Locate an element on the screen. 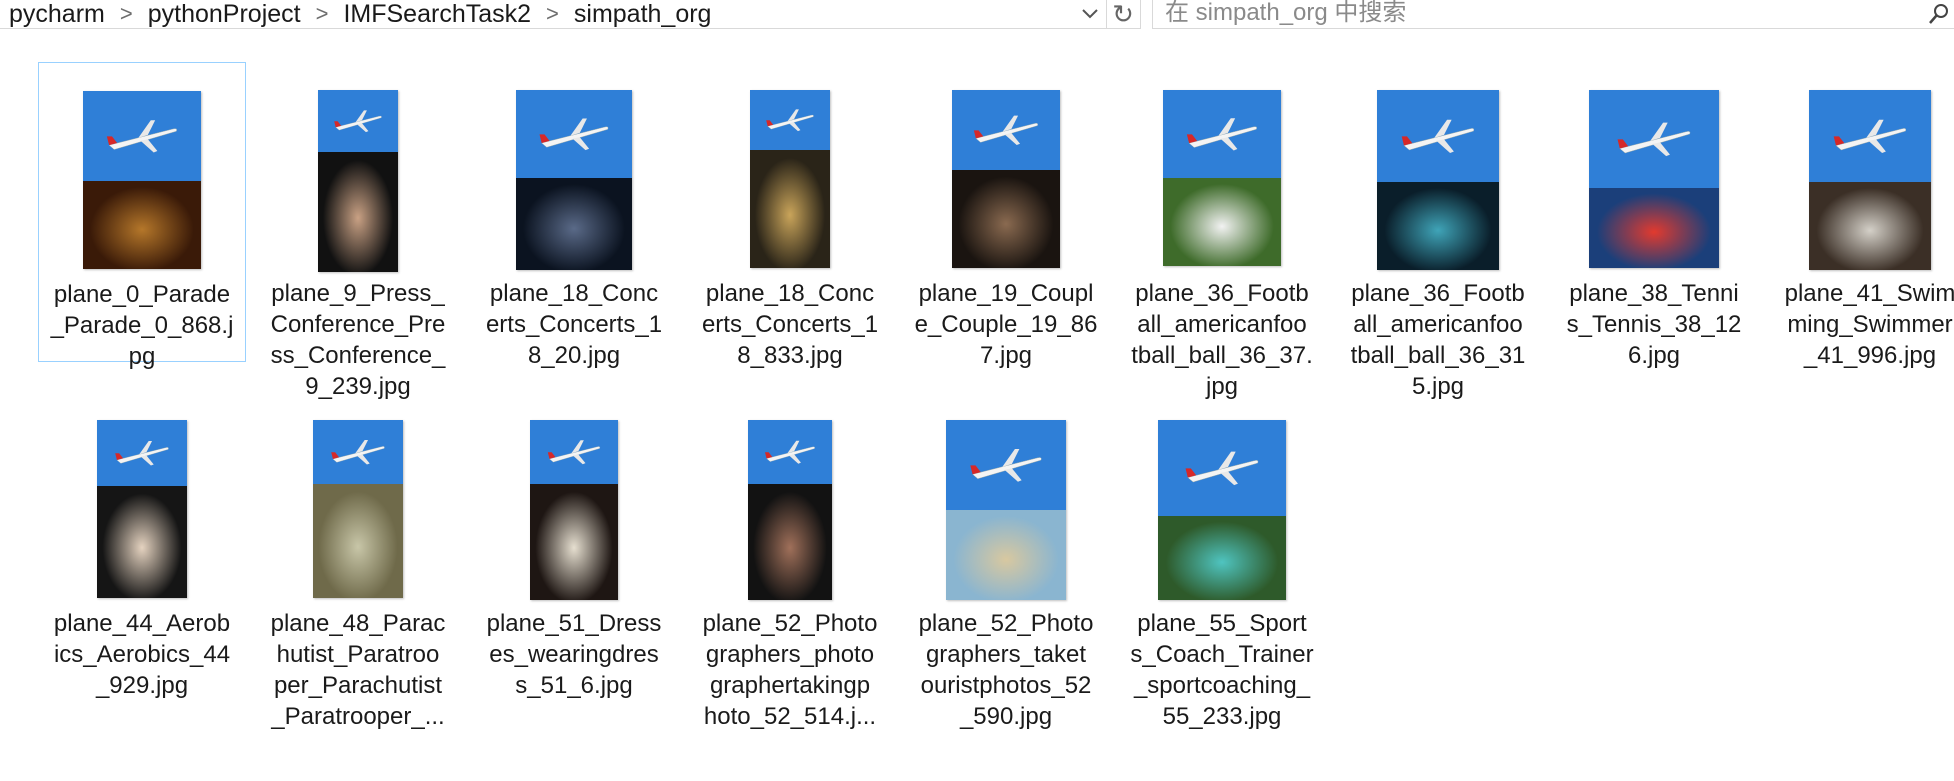  file-name-label: plane_18_Conc erts_Concerts_1 8_833.jpg is located at coordinates (790, 324).